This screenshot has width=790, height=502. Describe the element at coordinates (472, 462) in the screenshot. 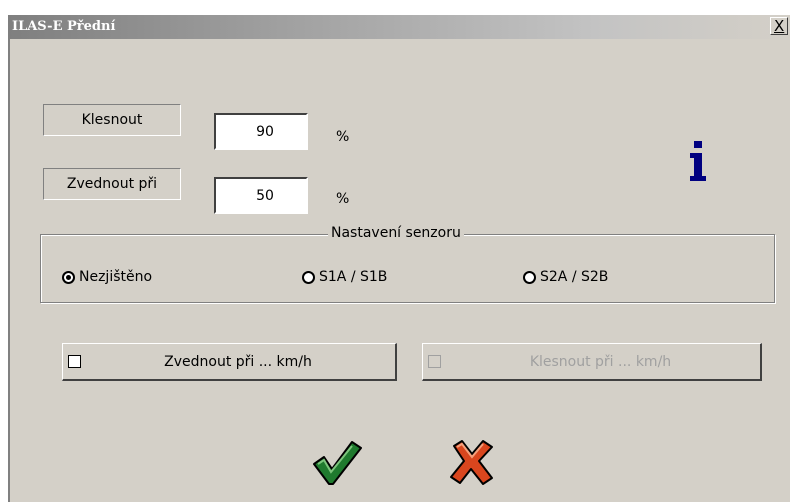

I see `cross-icon` at that location.